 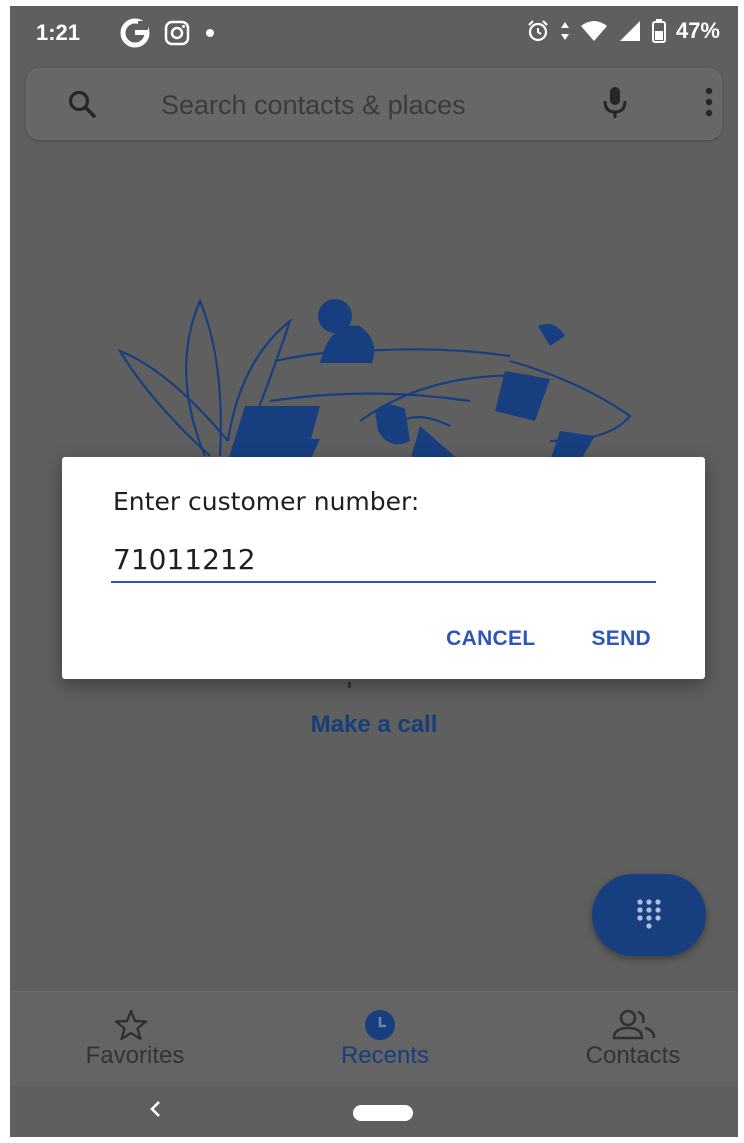 I want to click on status-bar: 1:21 47%, so click(x=374, y=32).